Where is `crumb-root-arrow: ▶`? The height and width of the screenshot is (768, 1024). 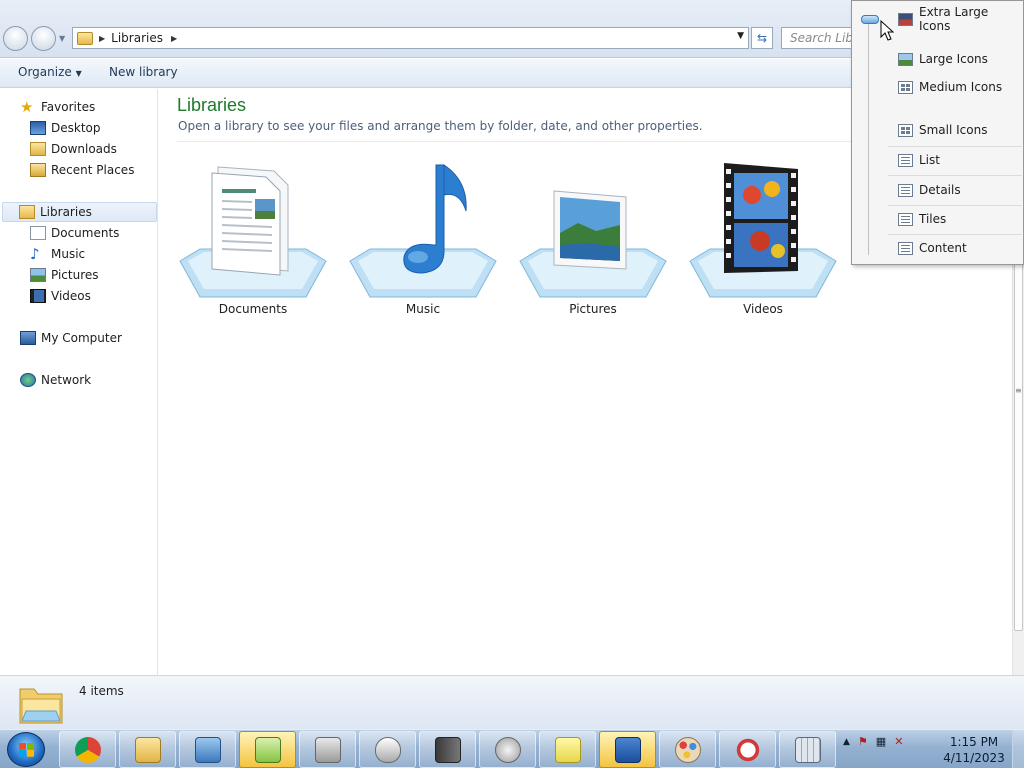 crumb-root-arrow: ▶ is located at coordinates (102, 38).